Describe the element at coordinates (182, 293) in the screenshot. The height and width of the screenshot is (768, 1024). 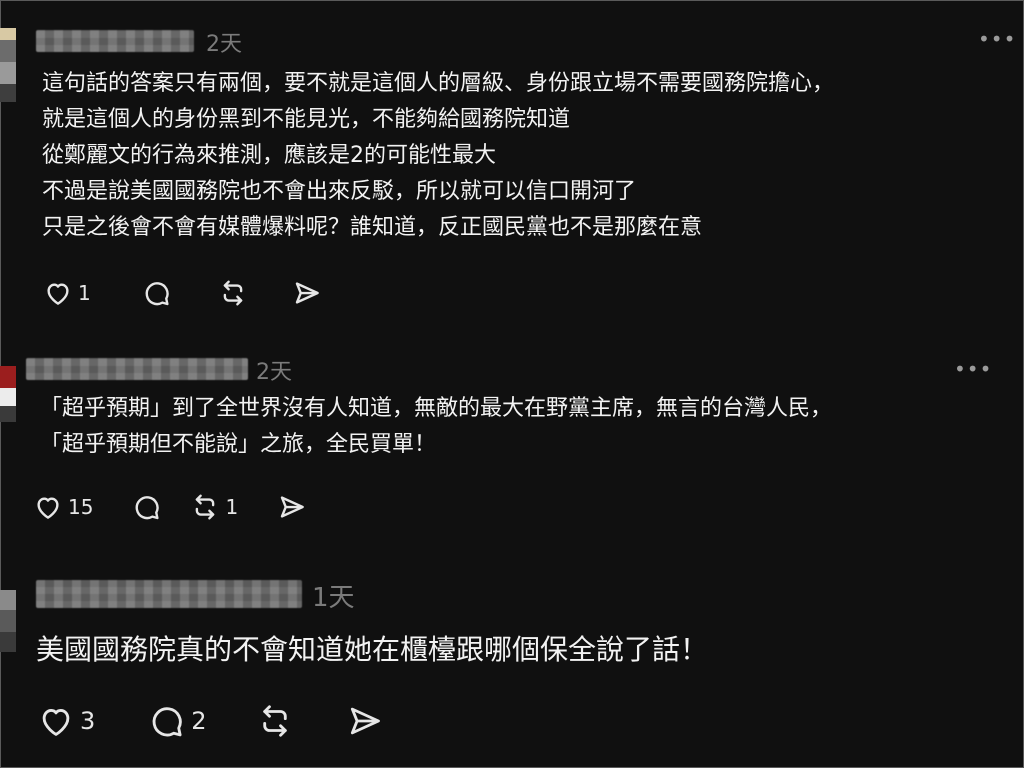
I see `action-bar: 1` at that location.